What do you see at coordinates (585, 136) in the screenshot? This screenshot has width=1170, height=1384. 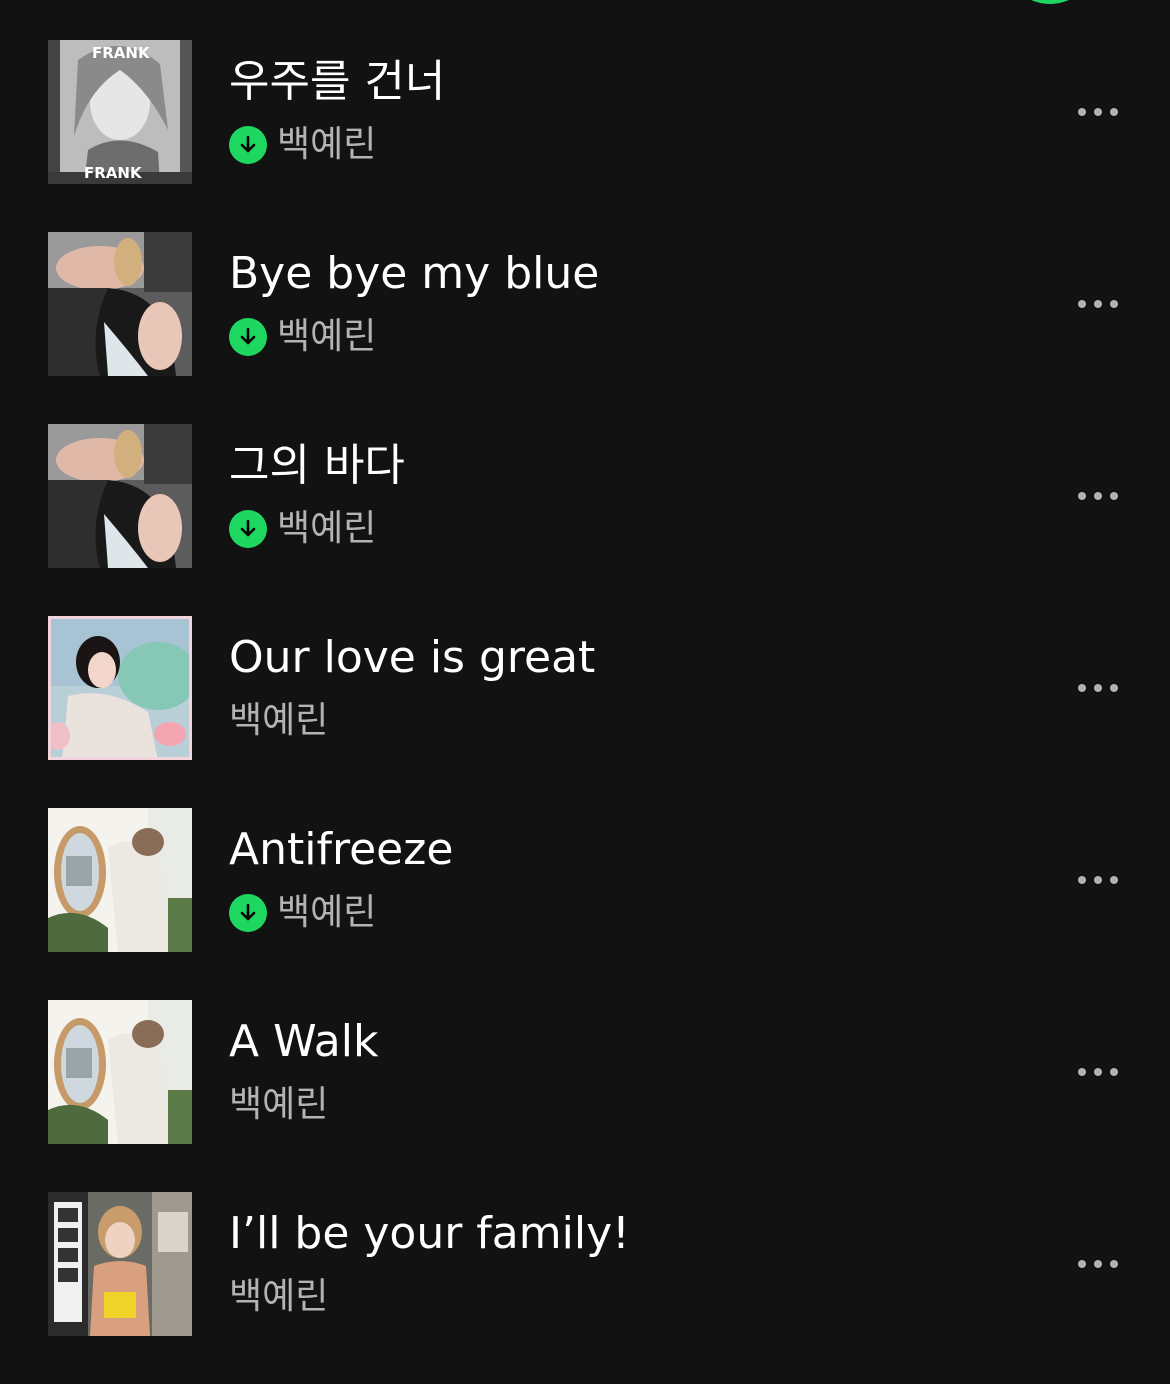 I see `track-row: FRANK FRANK 우주를 건너 백예린` at bounding box center [585, 136].